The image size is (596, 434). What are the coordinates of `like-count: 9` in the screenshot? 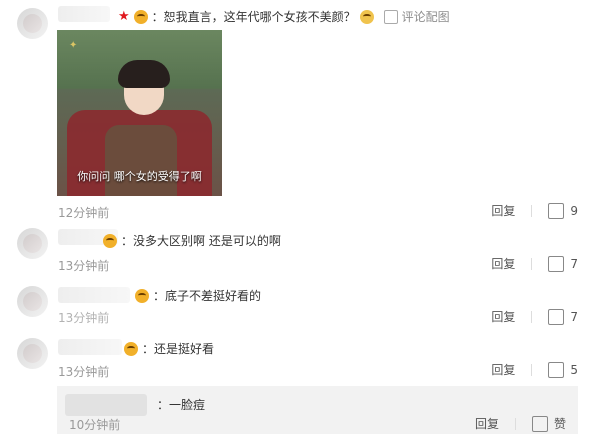 It's located at (574, 210).